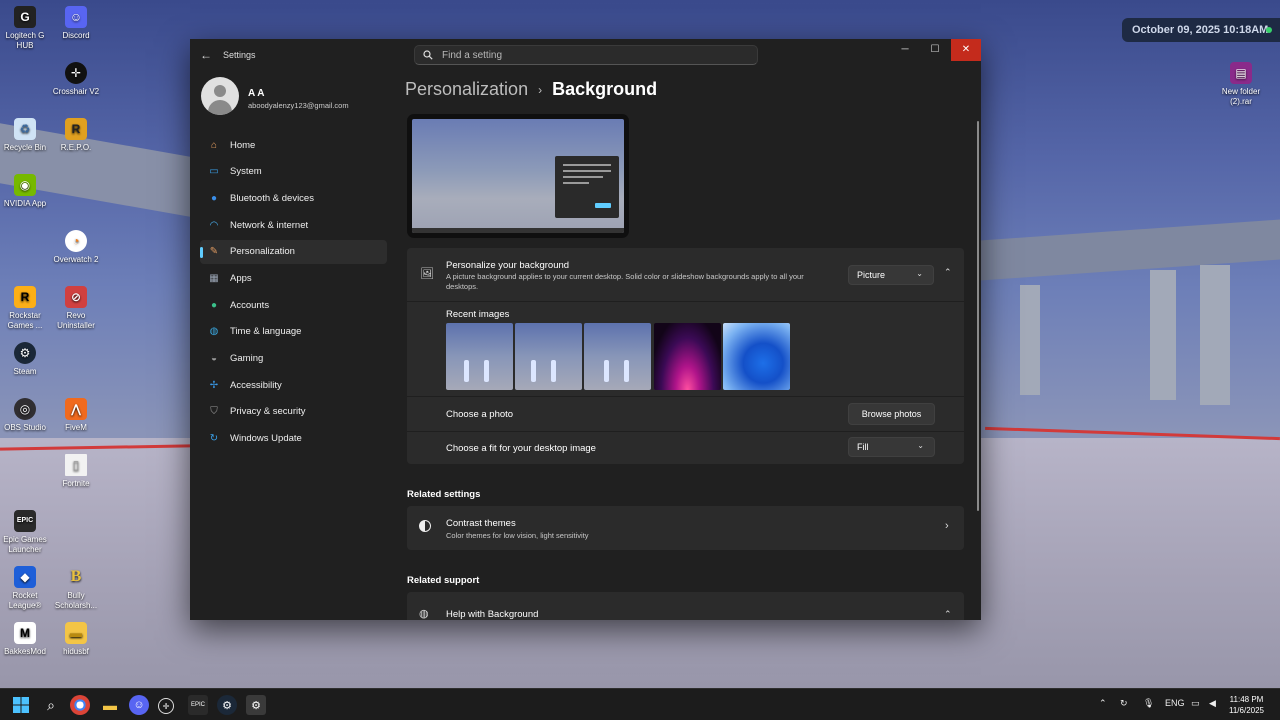 The image size is (1280, 720). I want to click on date-widget: October 09, 2025 10:18AM, so click(1201, 30).